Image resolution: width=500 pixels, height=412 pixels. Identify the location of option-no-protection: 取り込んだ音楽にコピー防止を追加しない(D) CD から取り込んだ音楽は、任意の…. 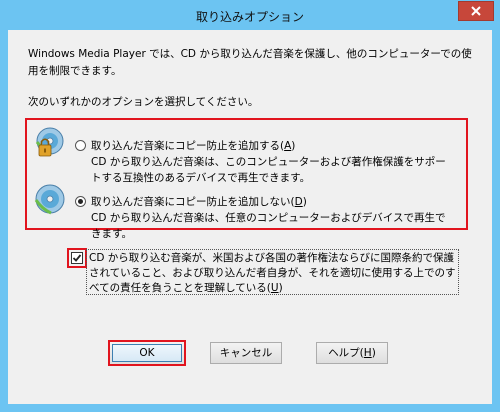
(246, 208).